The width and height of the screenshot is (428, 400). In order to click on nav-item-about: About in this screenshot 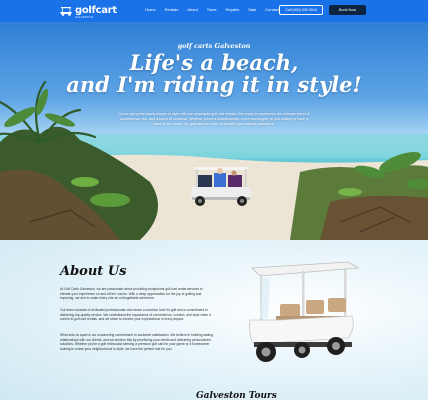, I will do `click(192, 9)`.